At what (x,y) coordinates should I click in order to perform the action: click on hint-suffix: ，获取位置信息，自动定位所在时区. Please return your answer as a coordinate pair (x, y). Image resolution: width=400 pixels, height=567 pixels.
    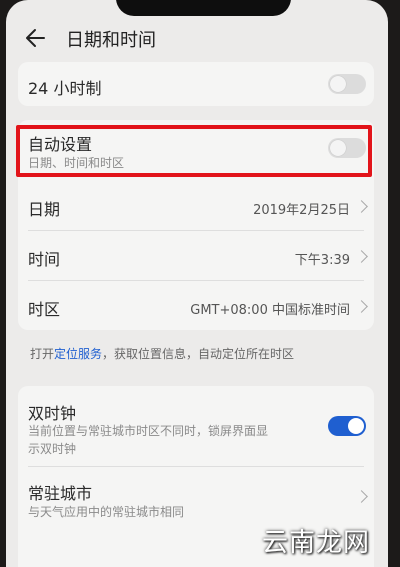
    Looking at the image, I should click on (198, 354).